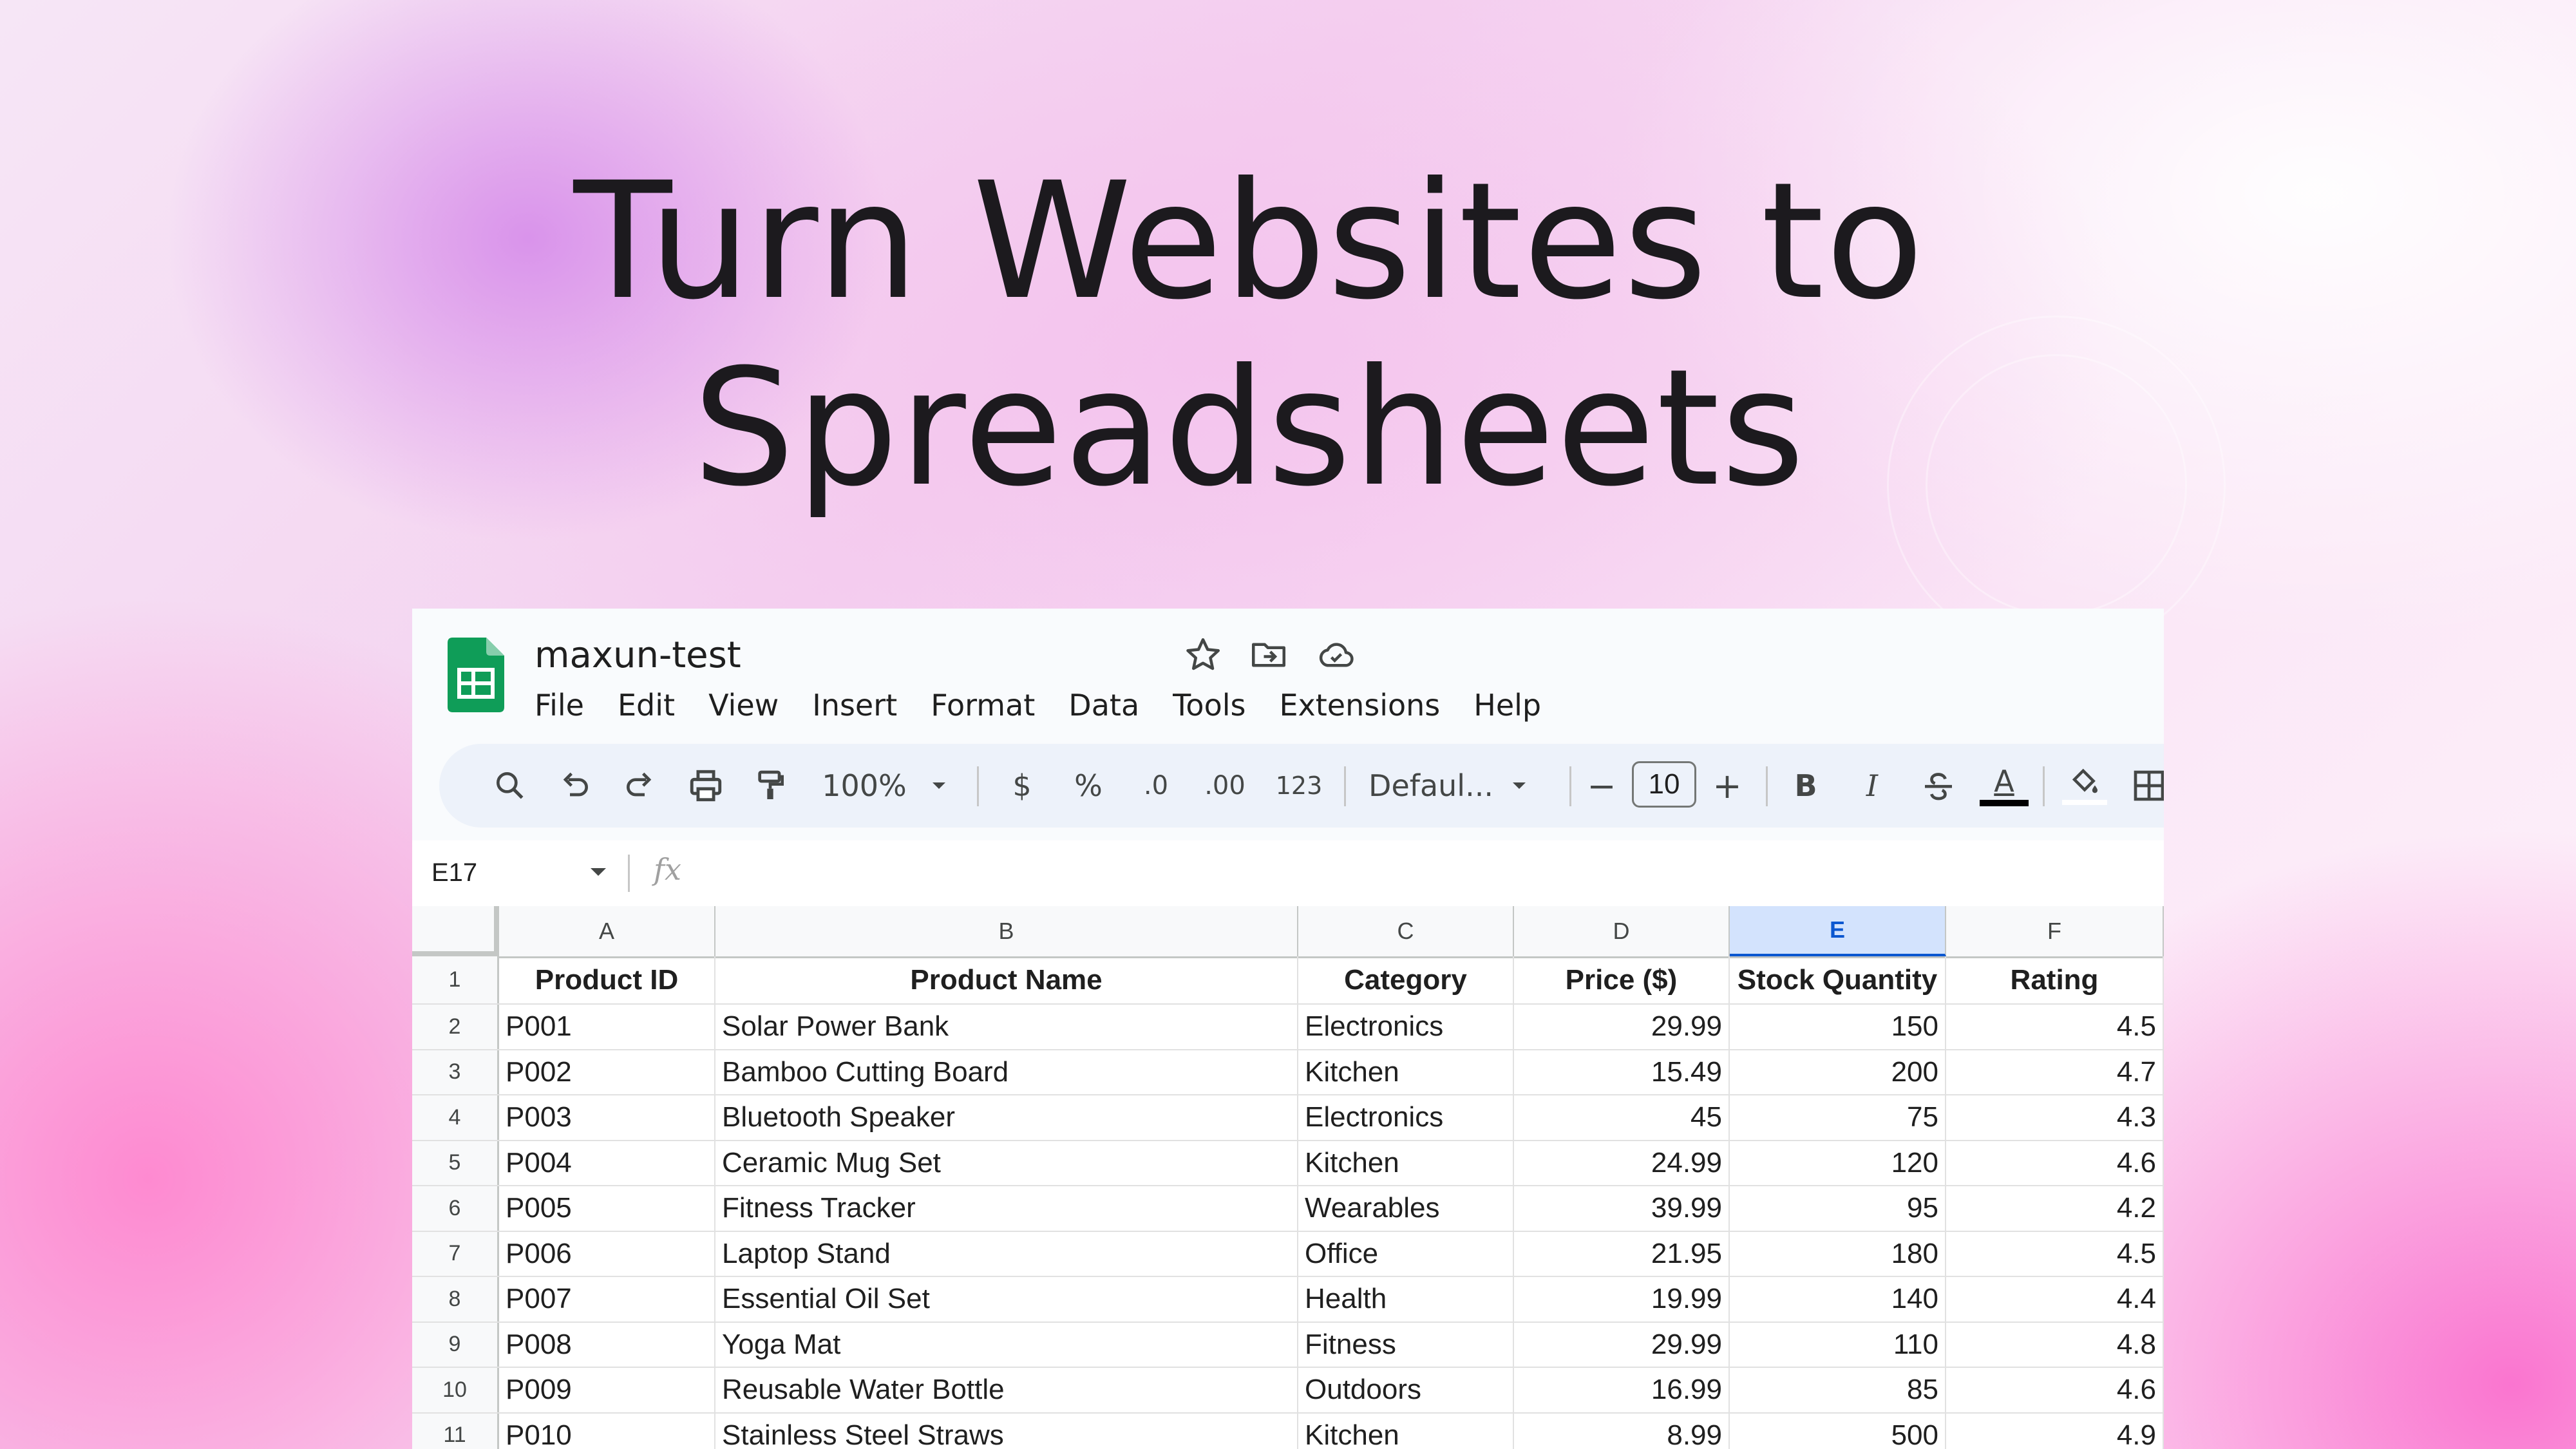 Image resolution: width=2576 pixels, height=1449 pixels. I want to click on menu-view: View, so click(744, 706).